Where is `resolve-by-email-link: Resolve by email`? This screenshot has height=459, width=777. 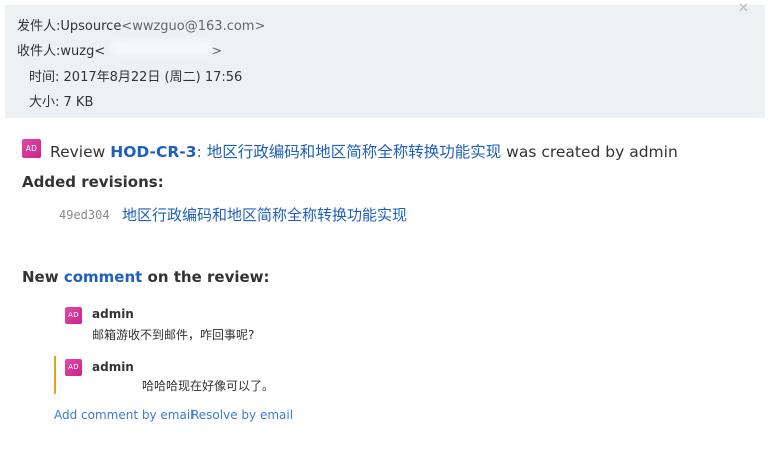
resolve-by-email-link: Resolve by email is located at coordinates (242, 415).